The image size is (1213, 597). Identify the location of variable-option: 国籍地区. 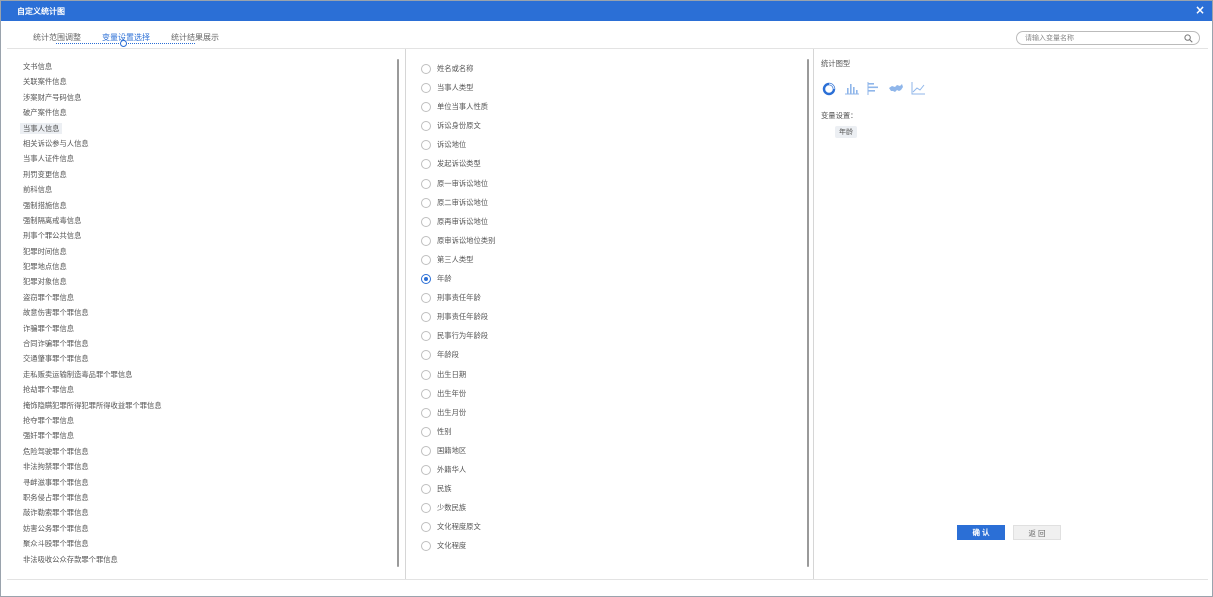
(601, 454).